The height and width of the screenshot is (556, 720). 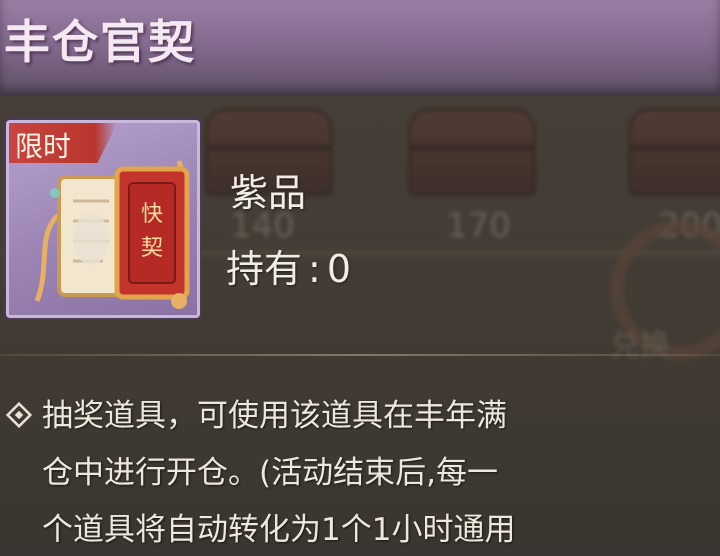 What do you see at coordinates (43, 146) in the screenshot?
I see `limited-time-badge-label: 限时` at bounding box center [43, 146].